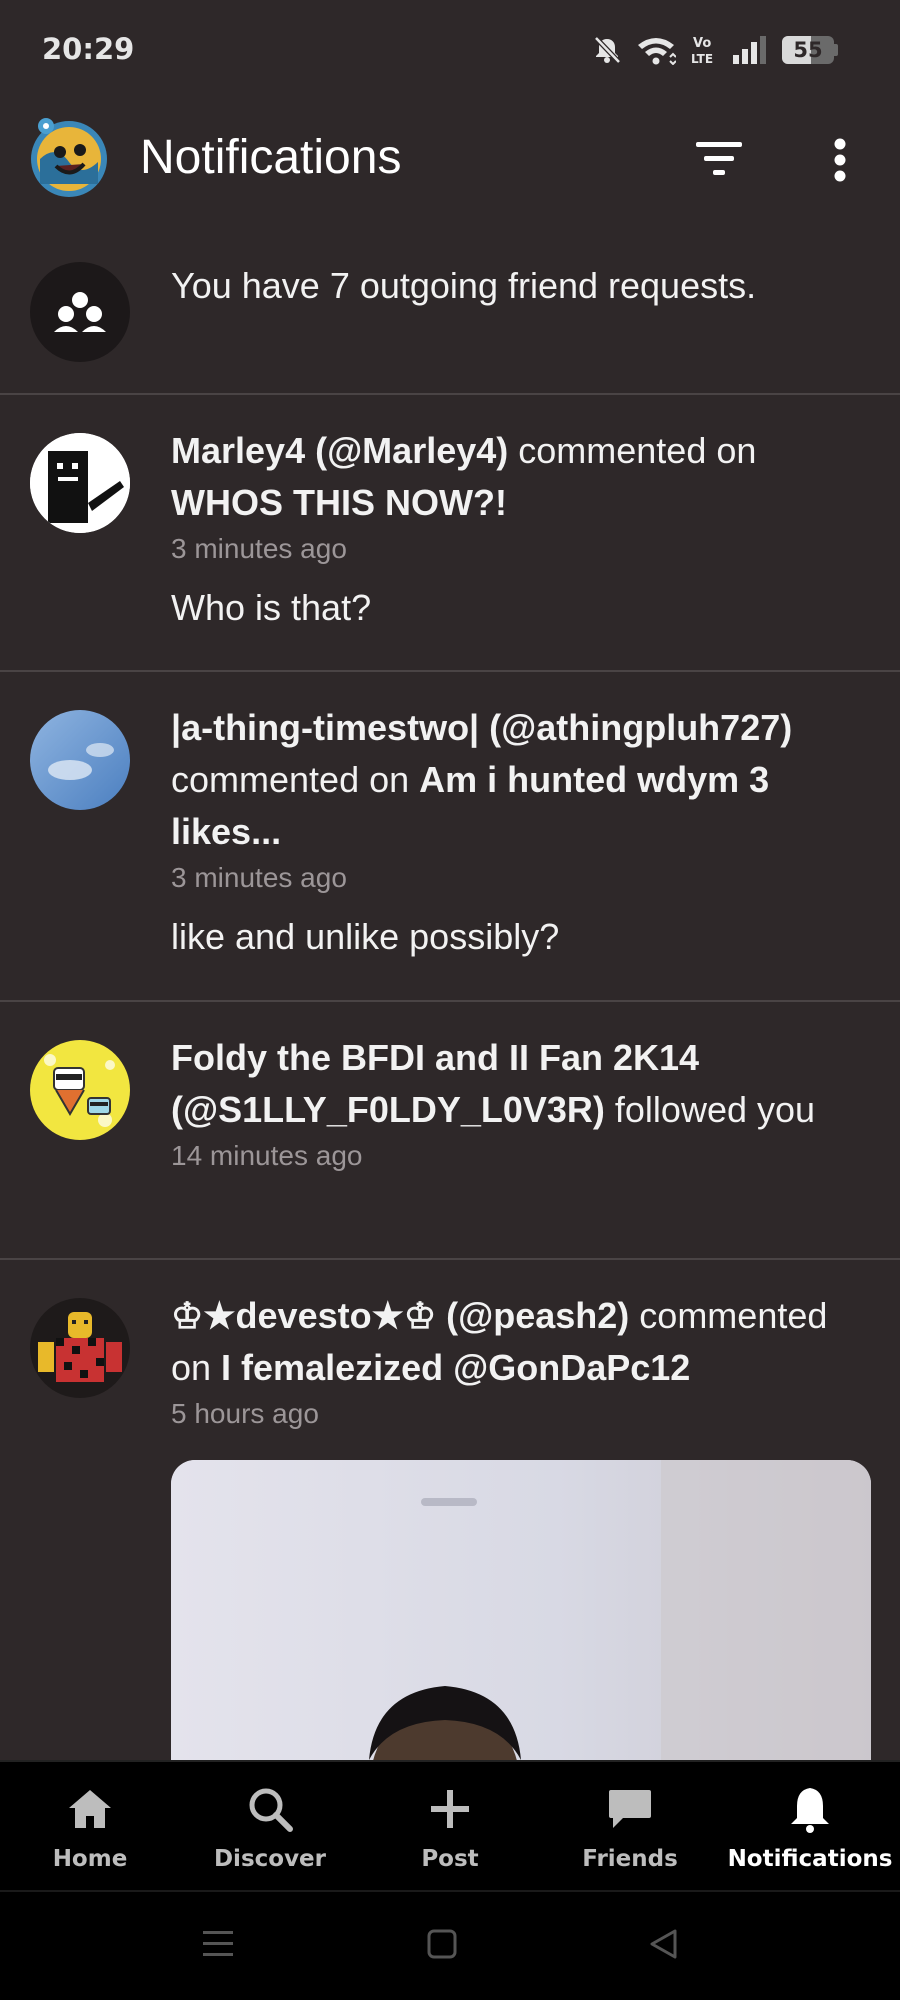 The image size is (900, 2000). Describe the element at coordinates (90, 1809) in the screenshot. I see `home-icon` at that location.